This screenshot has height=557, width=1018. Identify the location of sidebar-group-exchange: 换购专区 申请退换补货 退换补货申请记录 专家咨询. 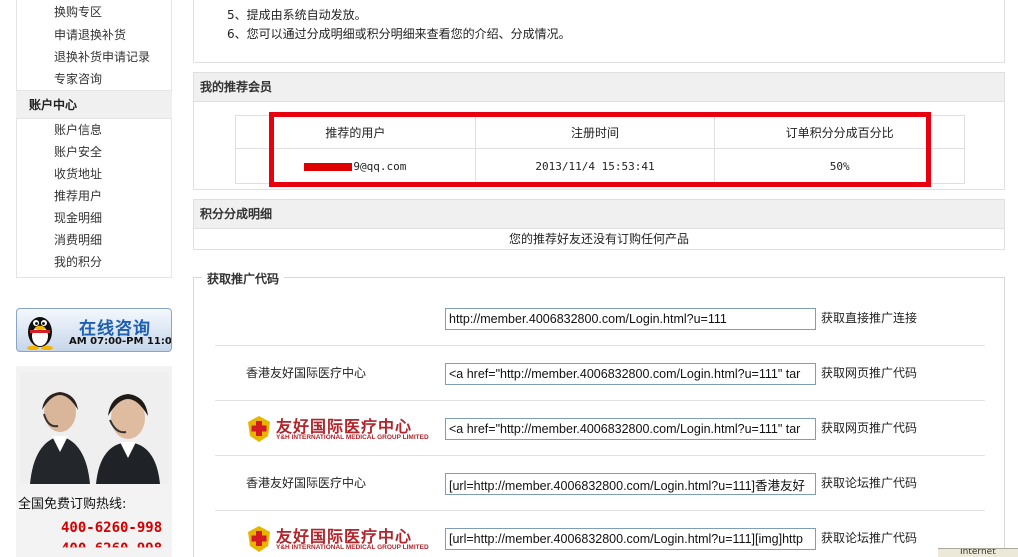
(94, 45).